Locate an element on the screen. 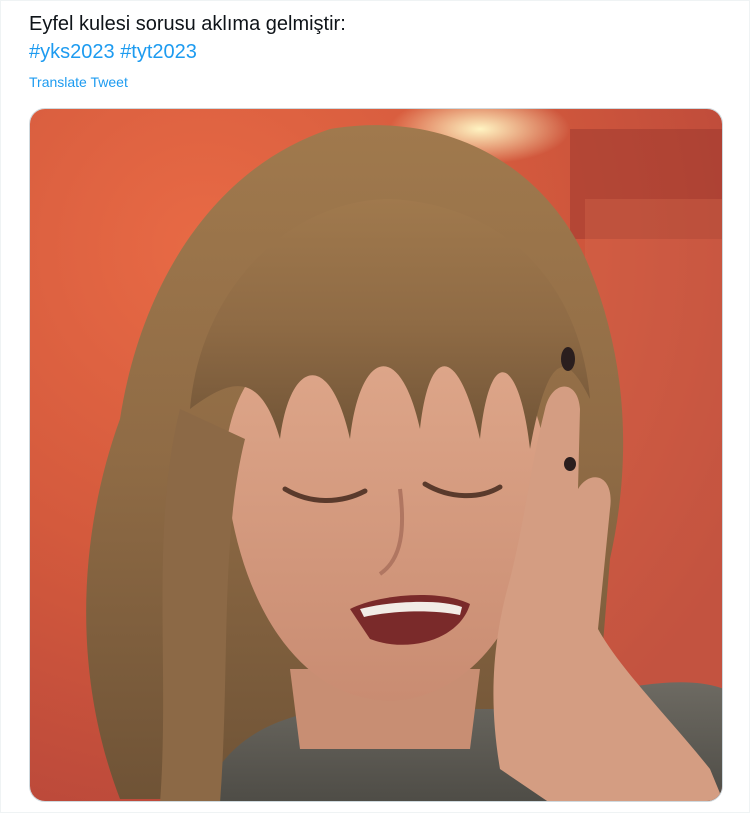  tweet-text: Eyfel kulesi sorusu aklıma gelmiştir: is located at coordinates (187, 24).